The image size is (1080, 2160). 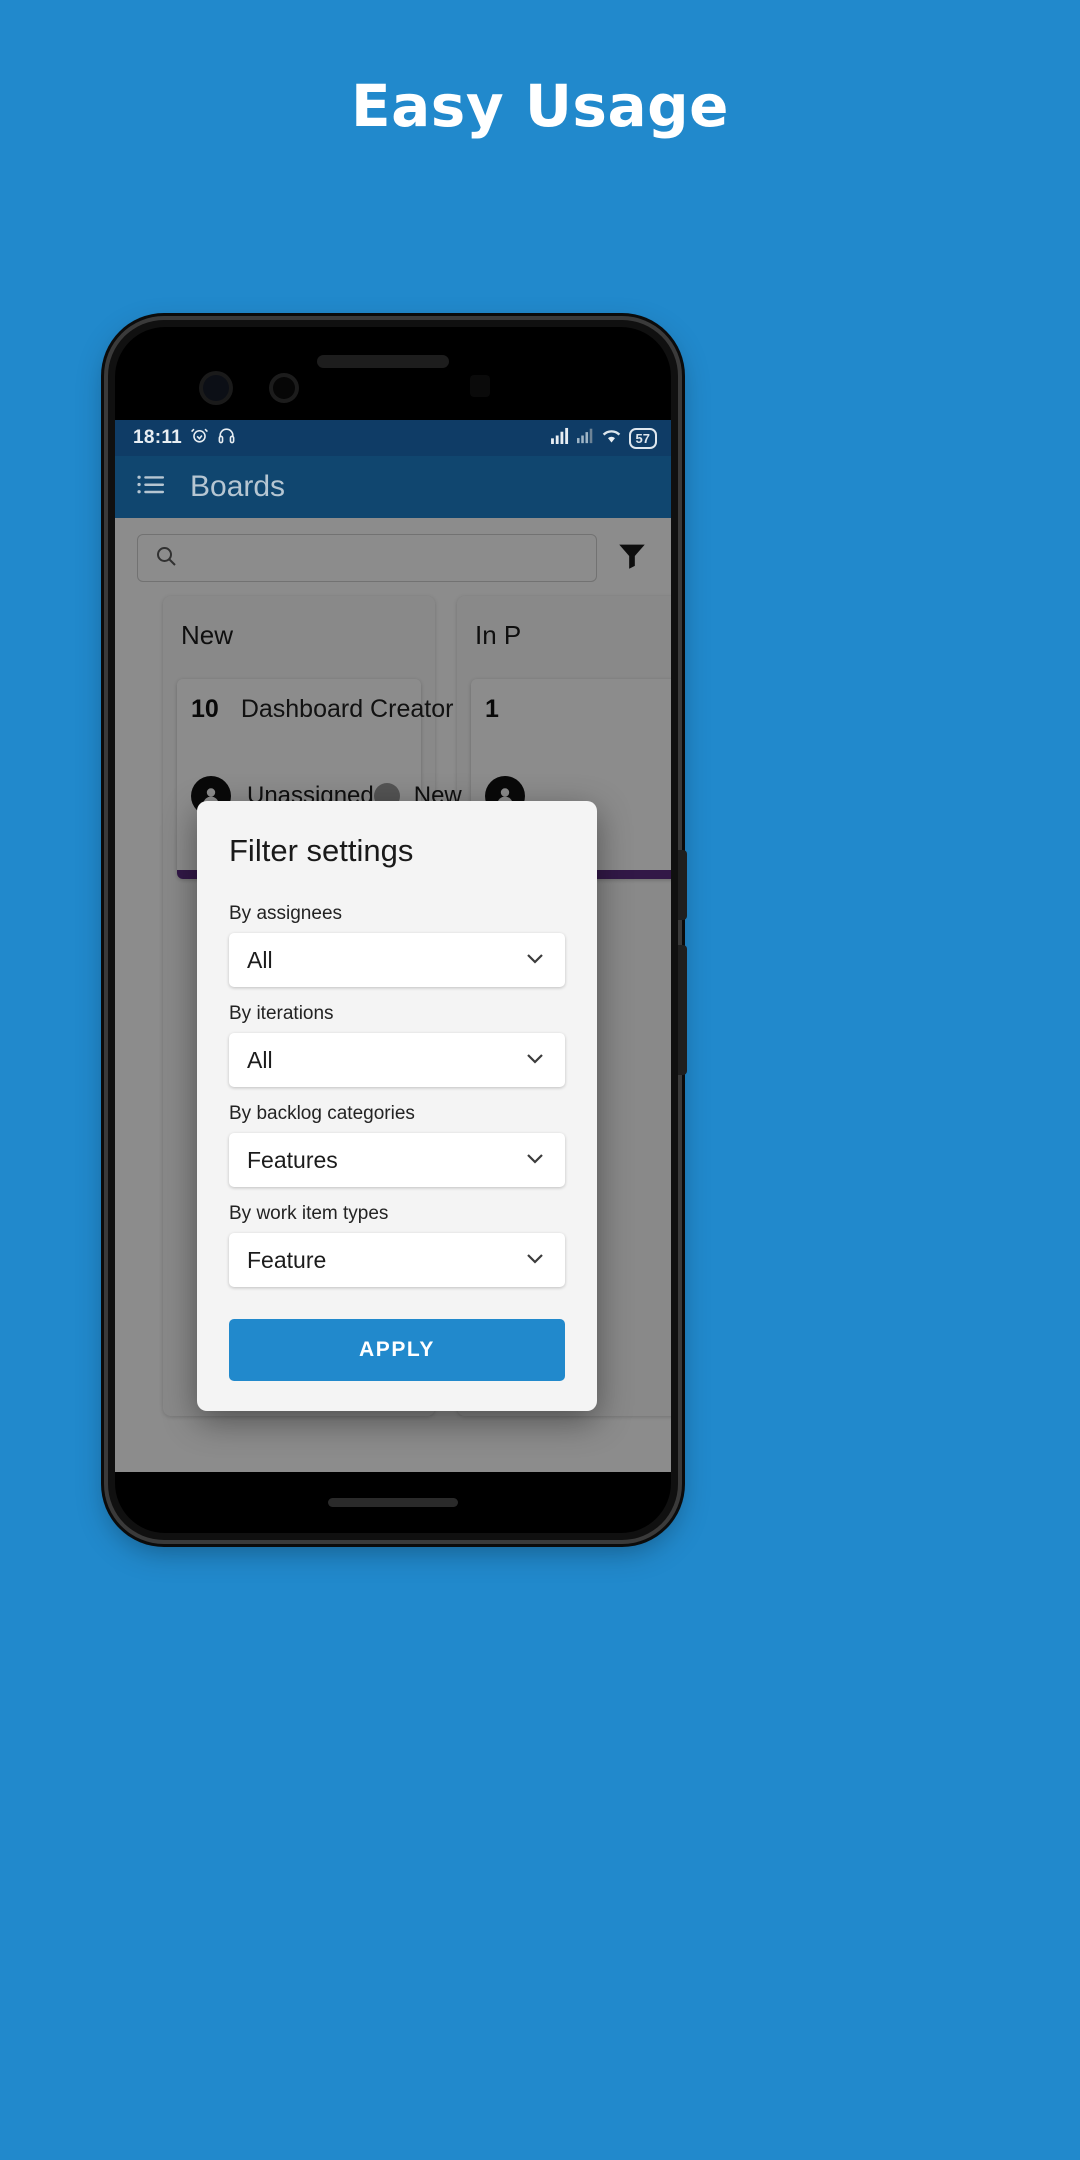 I want to click on select-assignees: All, so click(x=397, y=960).